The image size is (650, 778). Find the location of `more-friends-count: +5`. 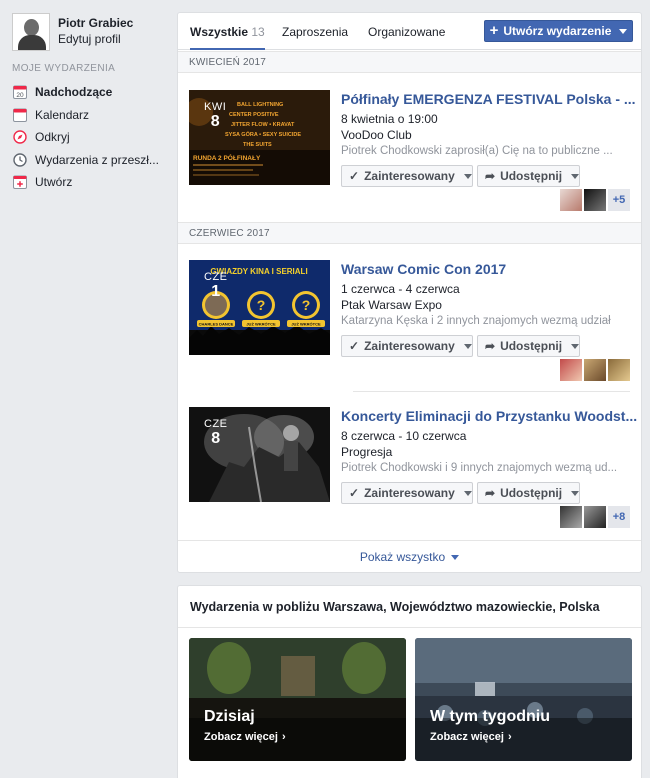

more-friends-count: +5 is located at coordinates (619, 200).